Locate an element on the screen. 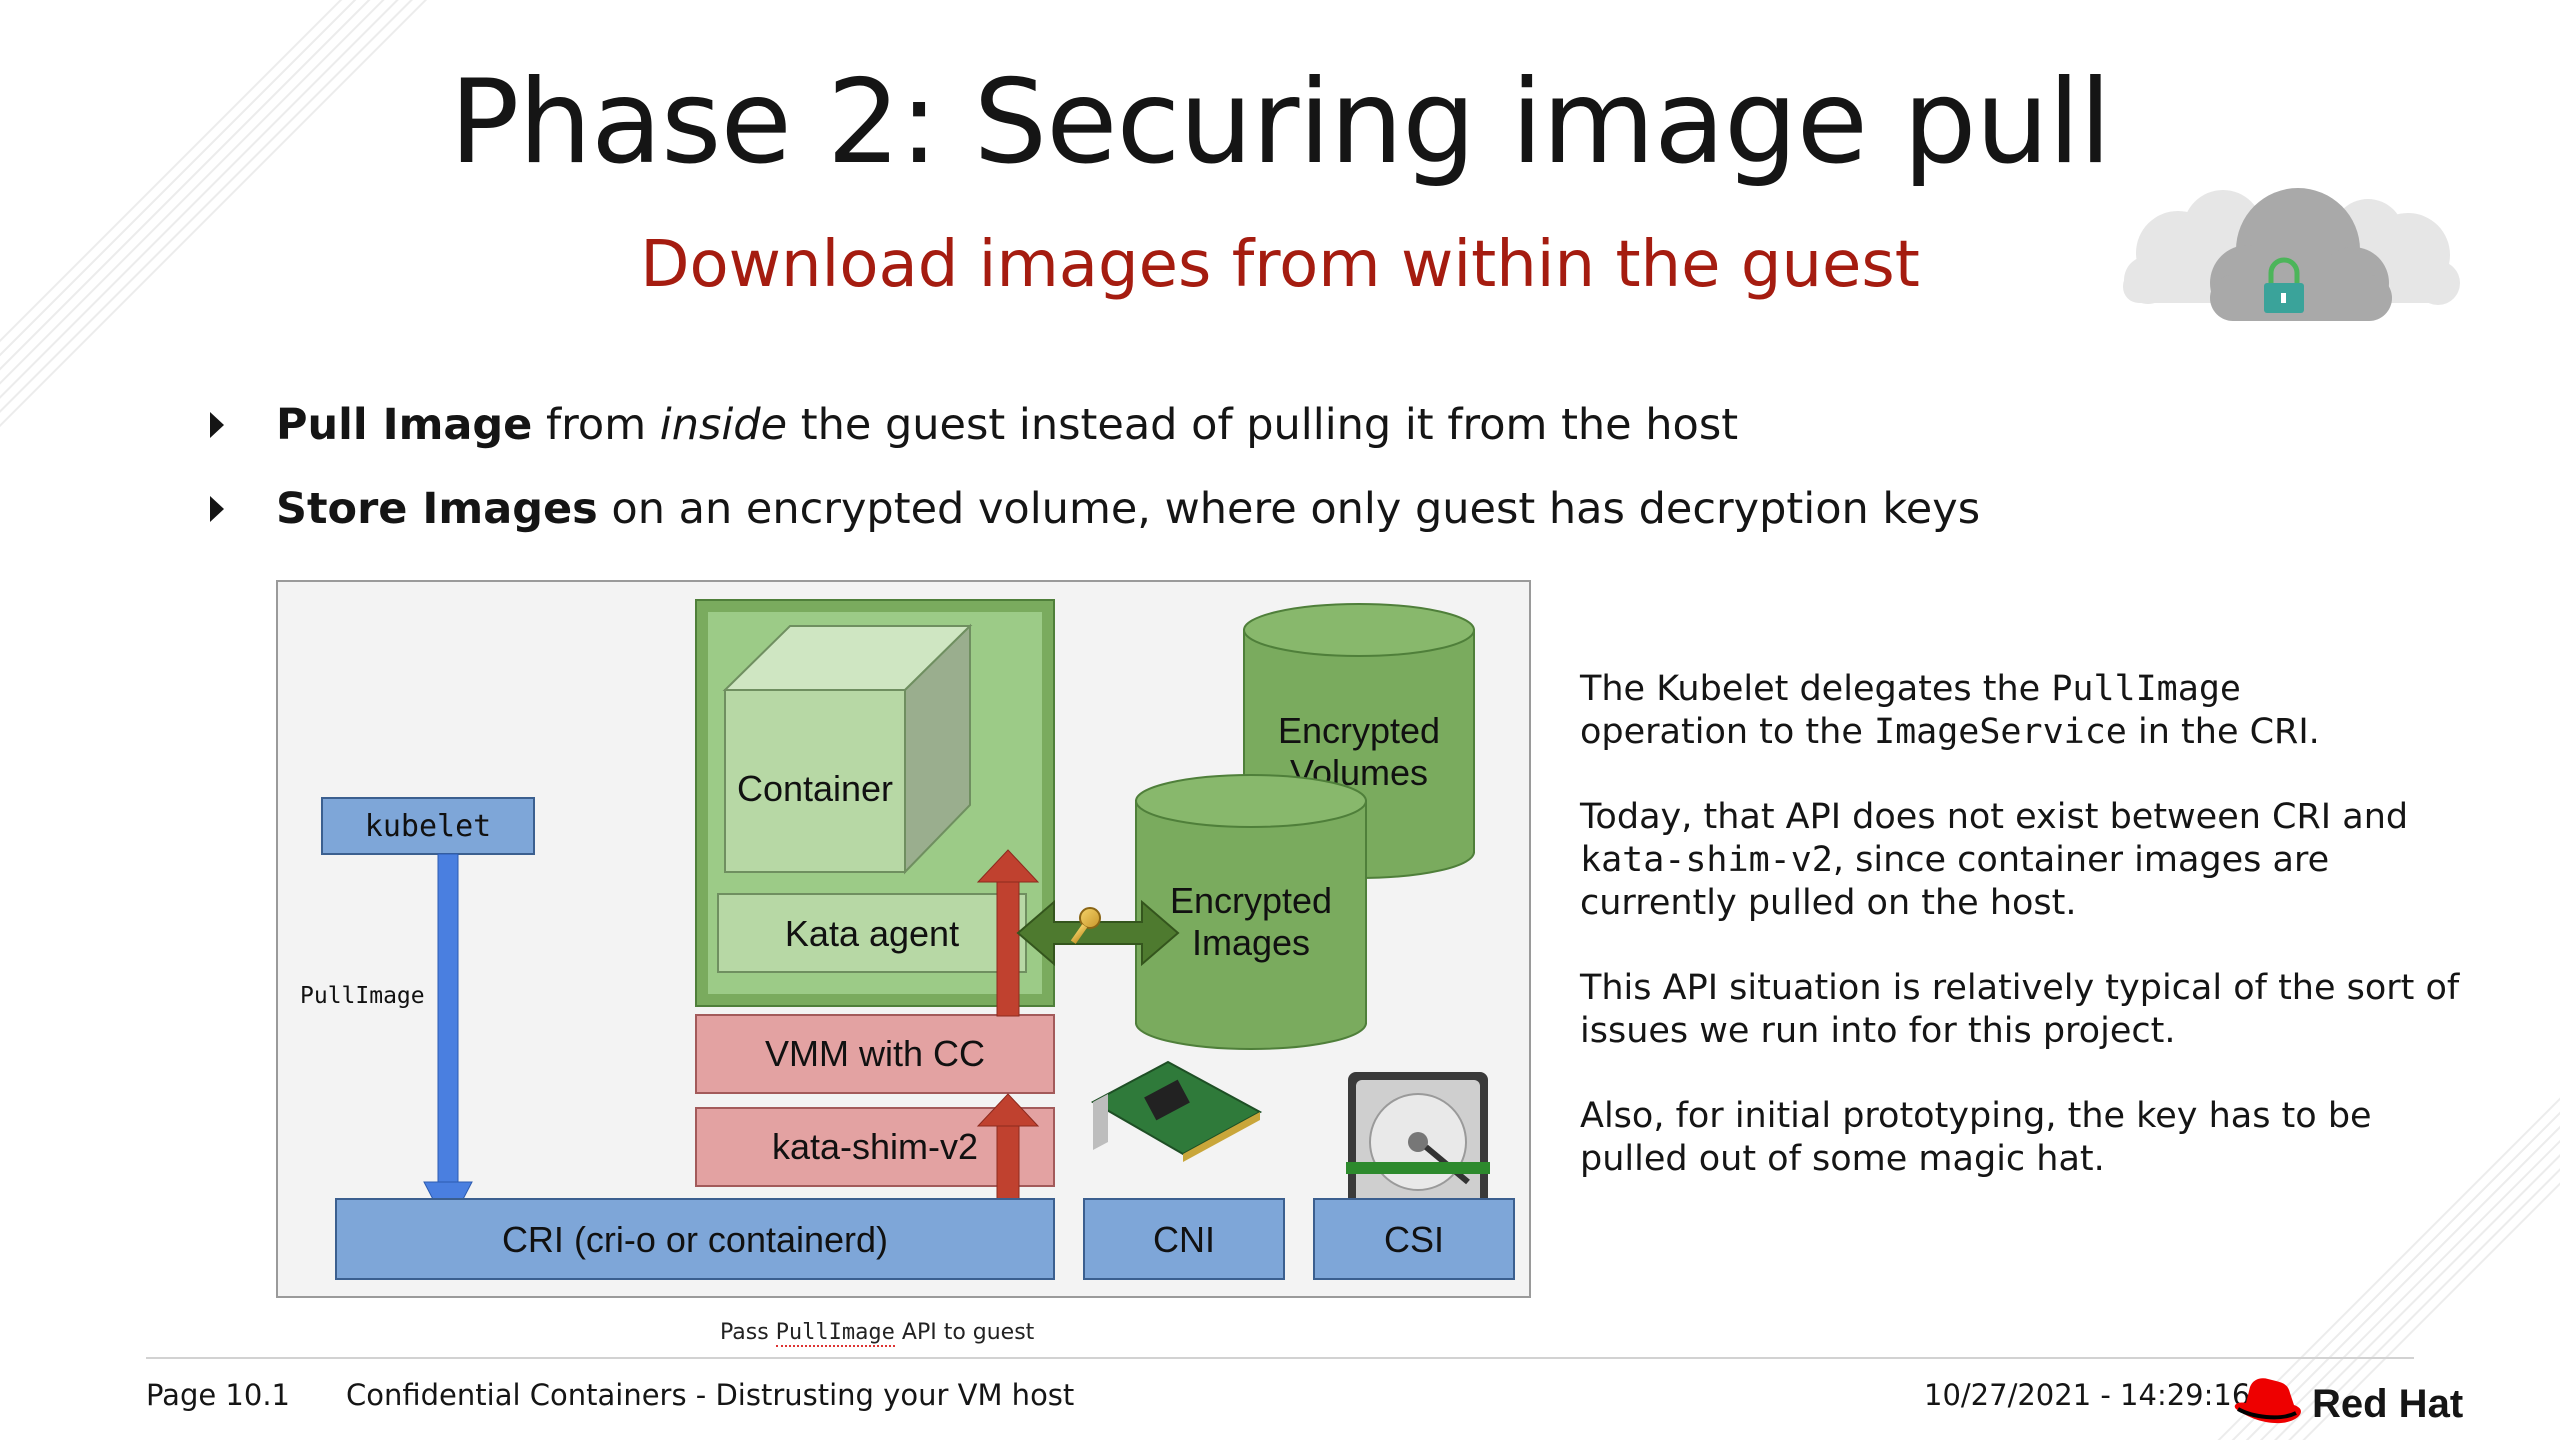 The height and width of the screenshot is (1440, 2560). footer-divider is located at coordinates (1280, 1358).